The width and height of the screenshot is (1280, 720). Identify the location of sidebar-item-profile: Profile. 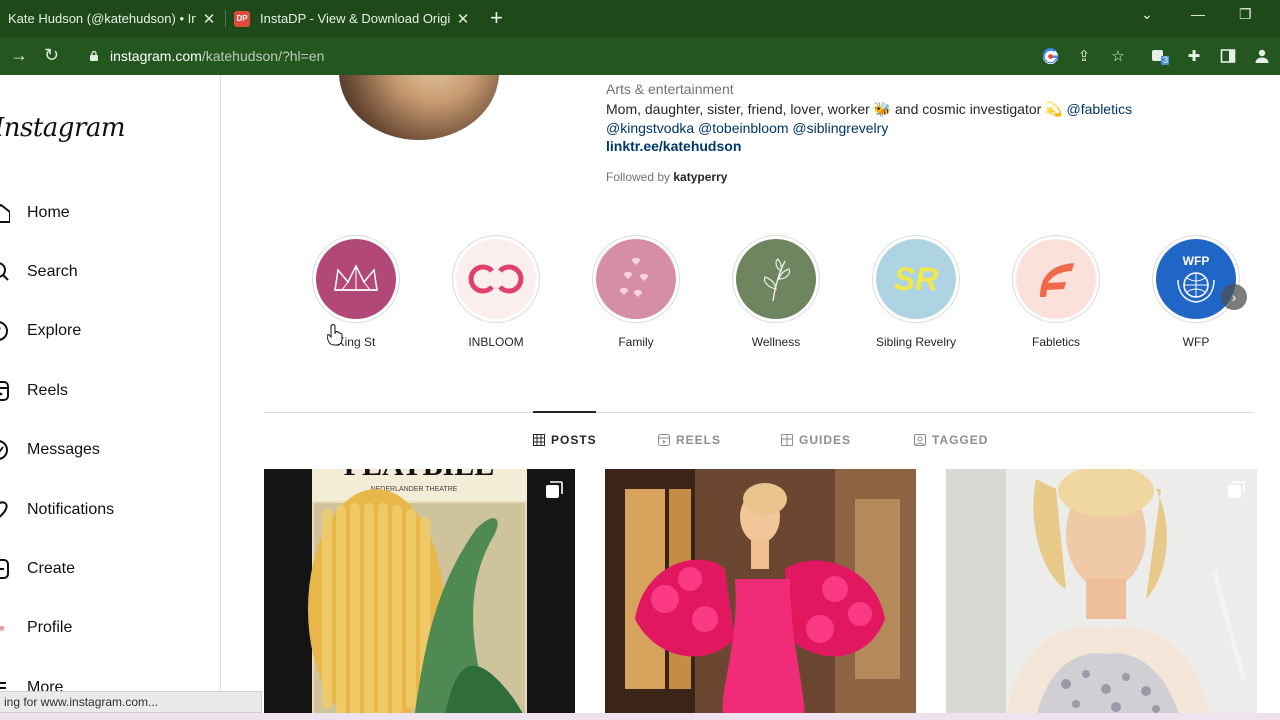
(36, 628).